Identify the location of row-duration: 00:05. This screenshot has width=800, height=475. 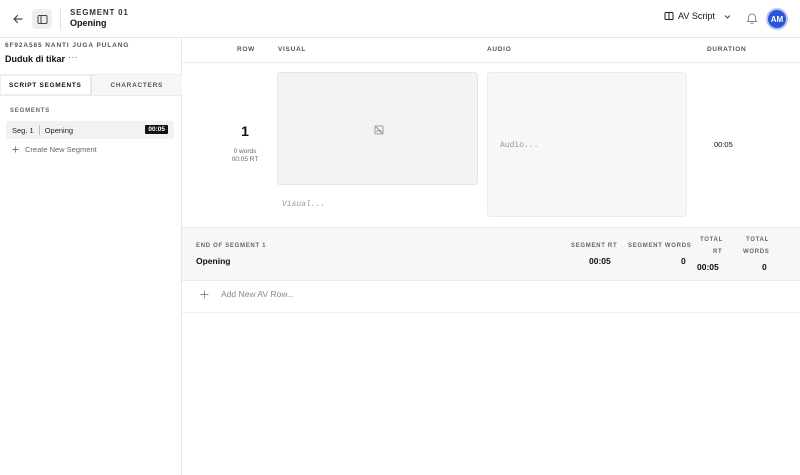
(723, 144).